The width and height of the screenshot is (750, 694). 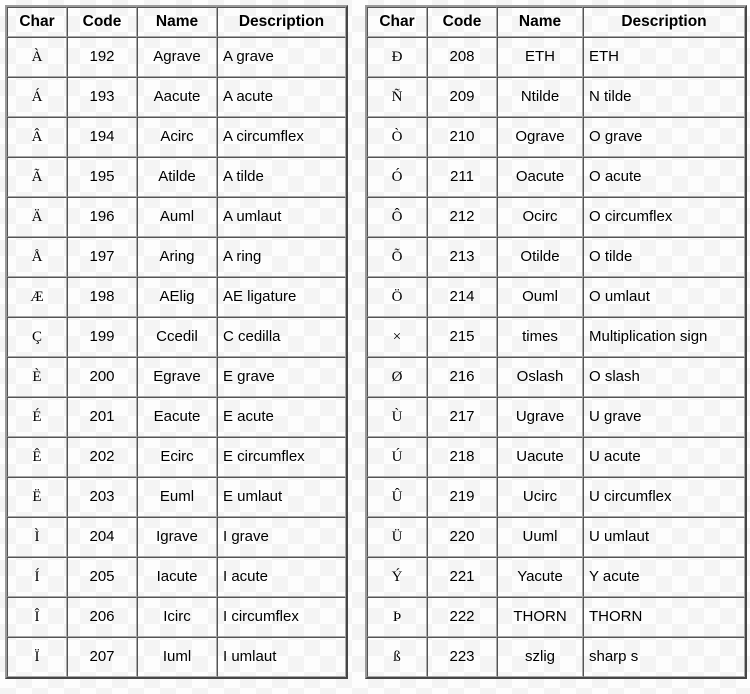 What do you see at coordinates (540, 537) in the screenshot?
I see `cell-name: Uuml` at bounding box center [540, 537].